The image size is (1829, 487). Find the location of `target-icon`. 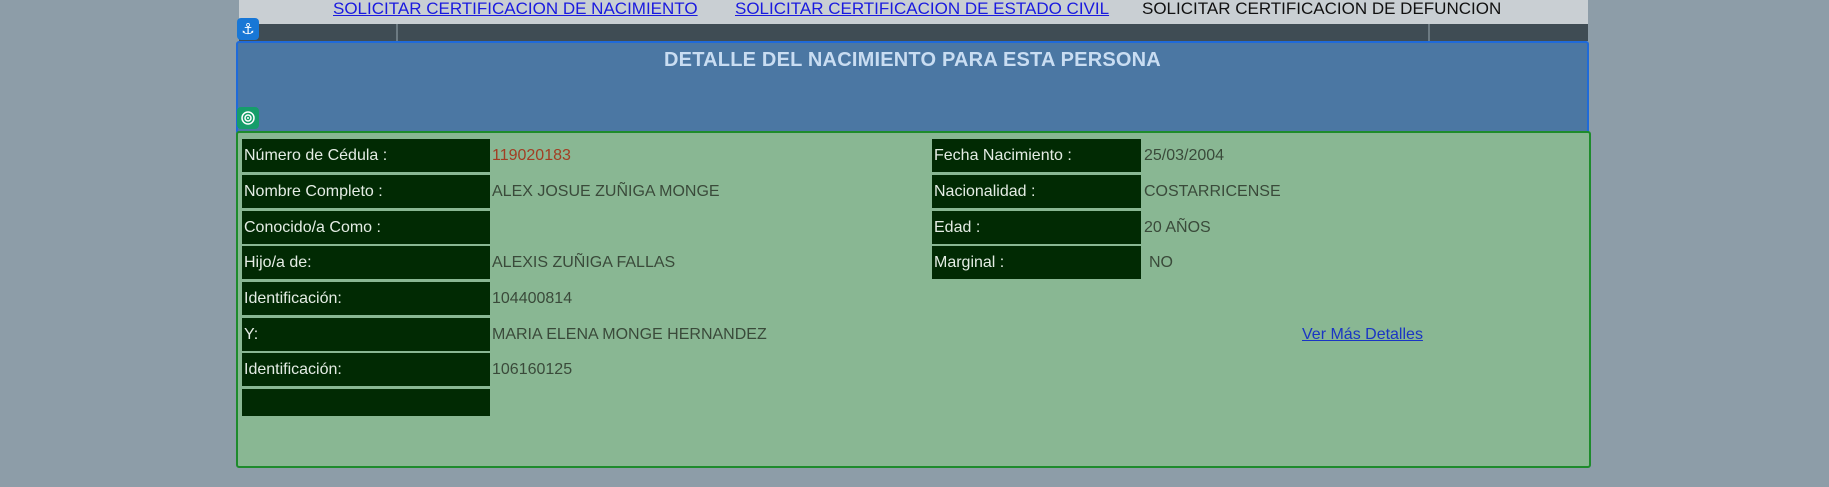

target-icon is located at coordinates (248, 118).